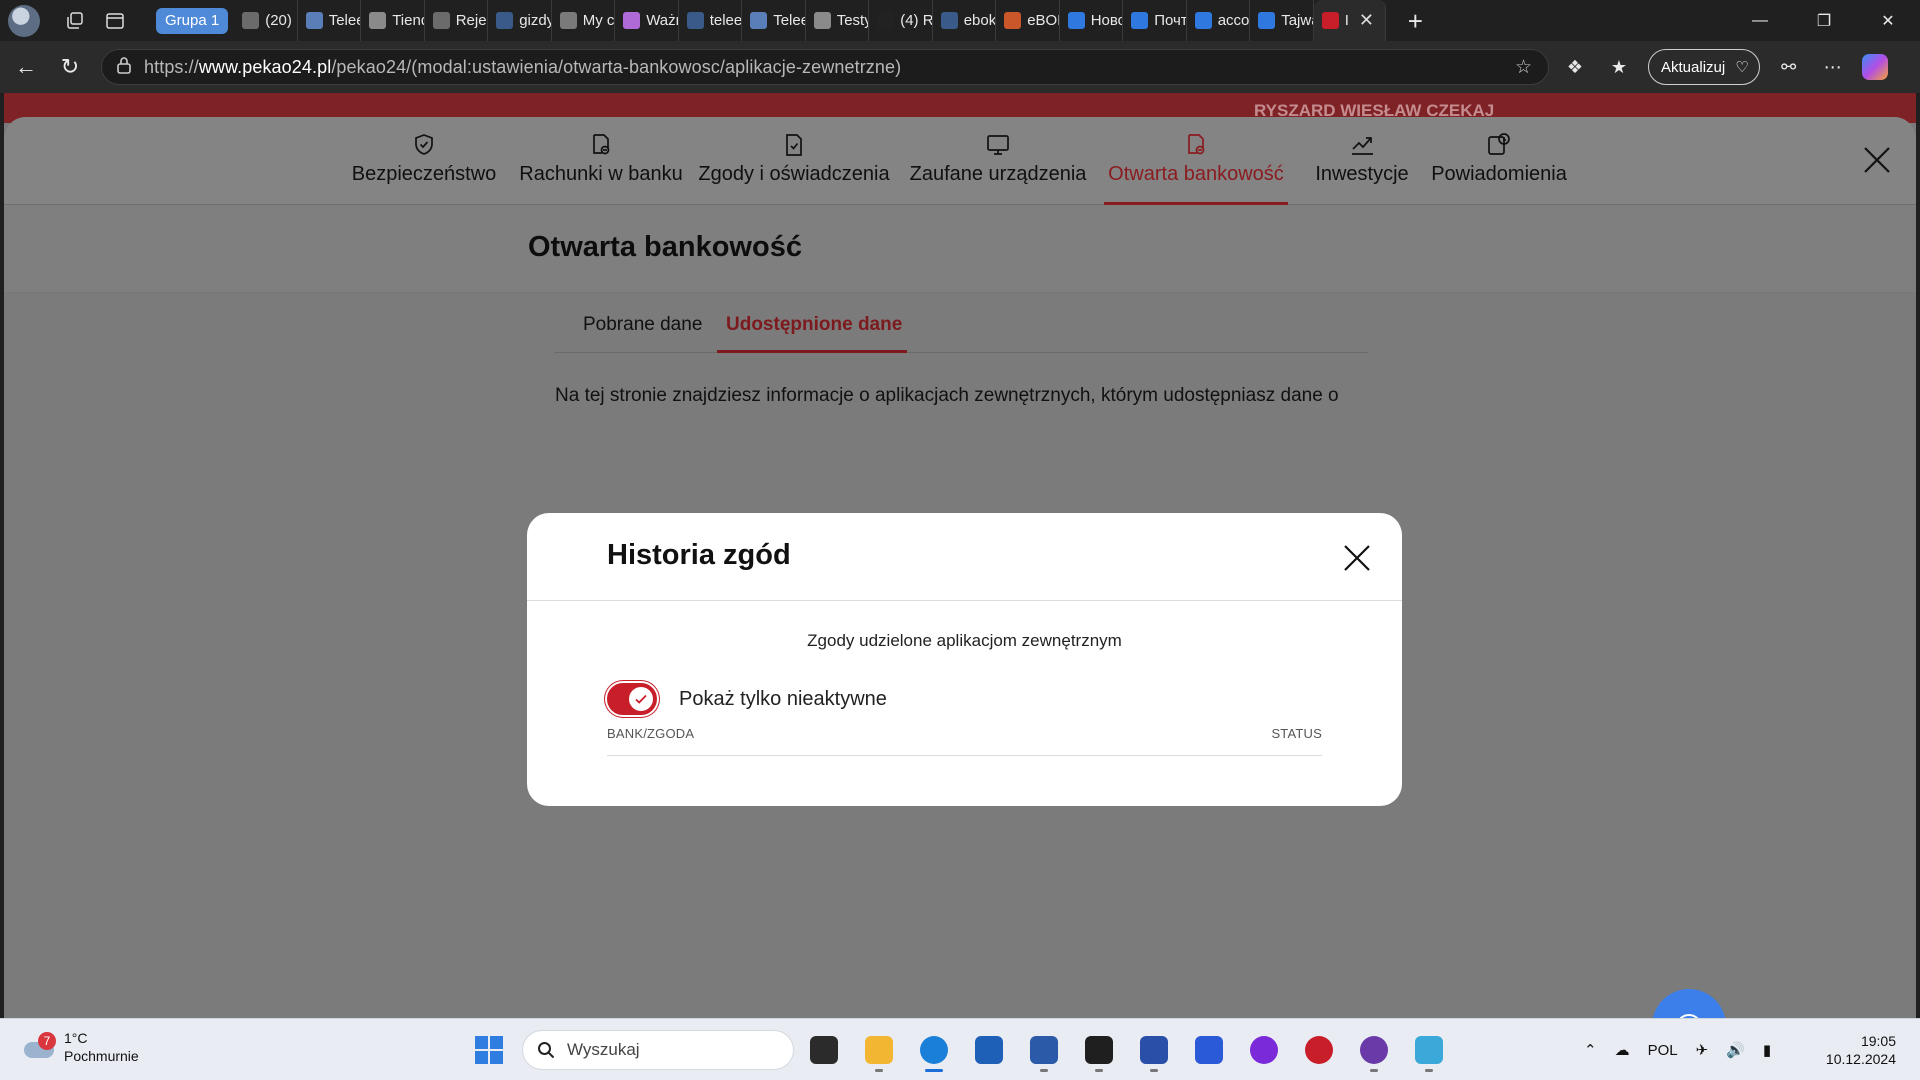 This screenshot has width=1920, height=1080. What do you see at coordinates (1043, 20) in the screenshot?
I see `tab-title: eBOK` at bounding box center [1043, 20].